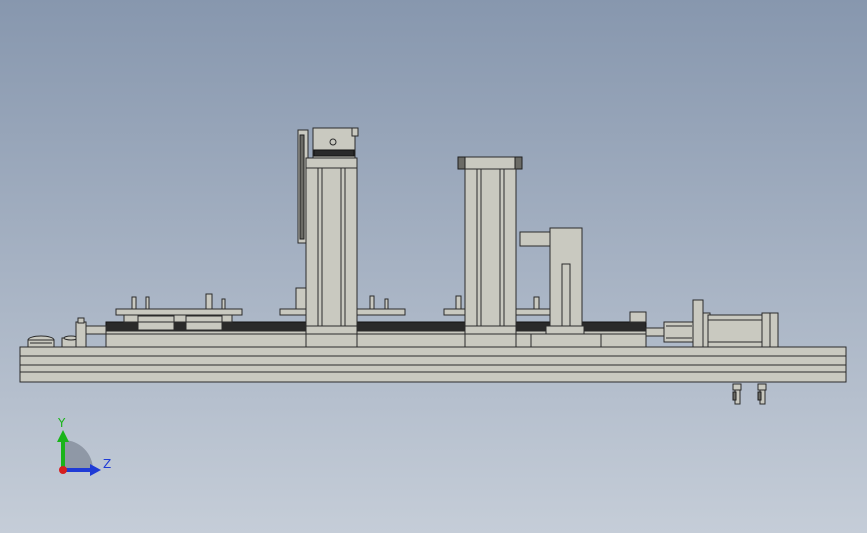 The width and height of the screenshot is (867, 533). Describe the element at coordinates (63, 470) in the screenshot. I see `triad-origin-point` at that location.